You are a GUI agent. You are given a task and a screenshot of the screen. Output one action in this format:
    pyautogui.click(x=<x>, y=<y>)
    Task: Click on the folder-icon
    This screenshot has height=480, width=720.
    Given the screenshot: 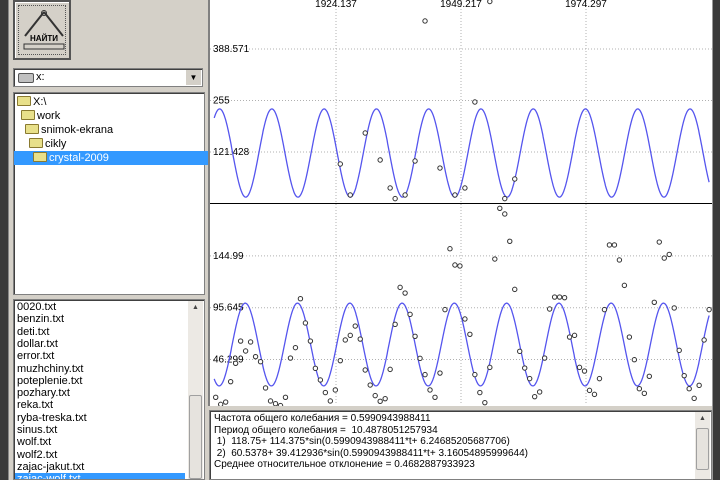 What is the action you would take?
    pyautogui.click(x=24, y=101)
    